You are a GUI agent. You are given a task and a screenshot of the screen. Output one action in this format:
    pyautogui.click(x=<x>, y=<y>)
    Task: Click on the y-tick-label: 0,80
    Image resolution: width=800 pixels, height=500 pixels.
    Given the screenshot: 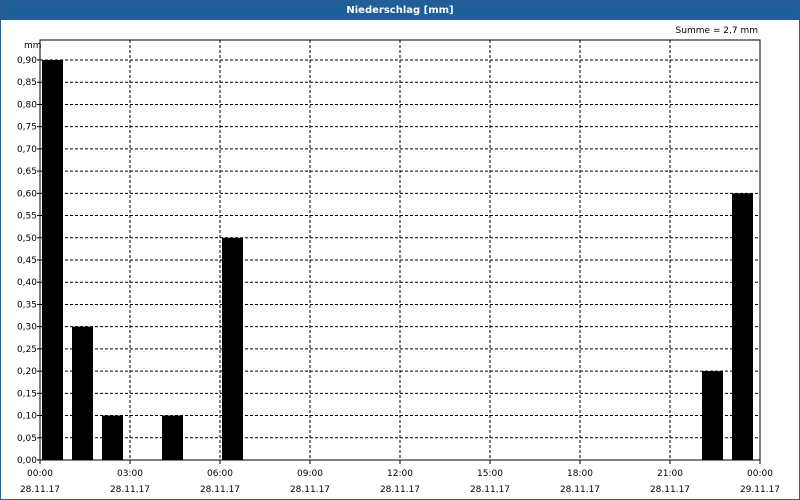 What is the action you would take?
    pyautogui.click(x=27, y=105)
    